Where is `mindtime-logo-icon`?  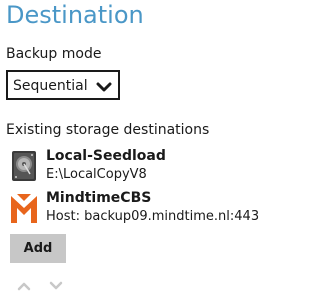 mindtime-logo-icon is located at coordinates (24, 208).